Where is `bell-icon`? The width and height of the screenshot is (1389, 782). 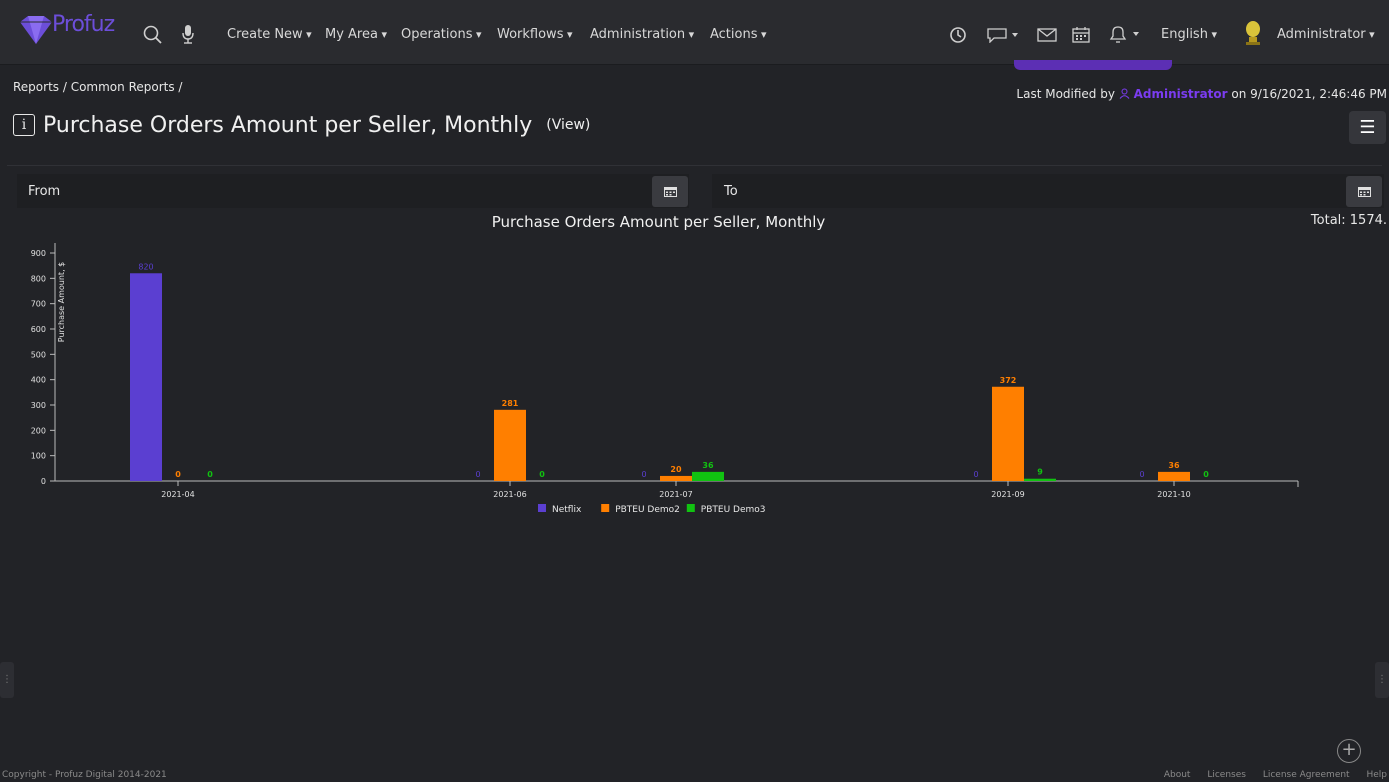
bell-icon is located at coordinates (1127, 34).